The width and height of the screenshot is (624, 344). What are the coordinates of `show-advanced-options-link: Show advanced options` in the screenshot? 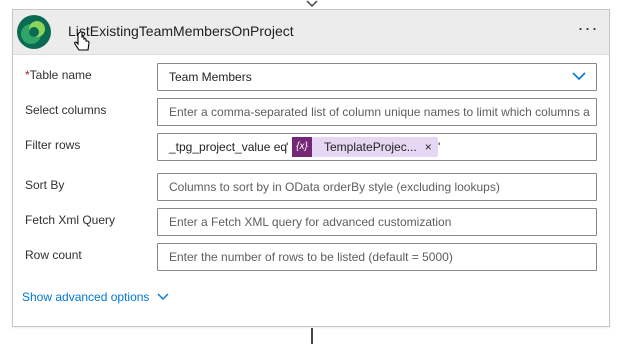 It's located at (95, 297).